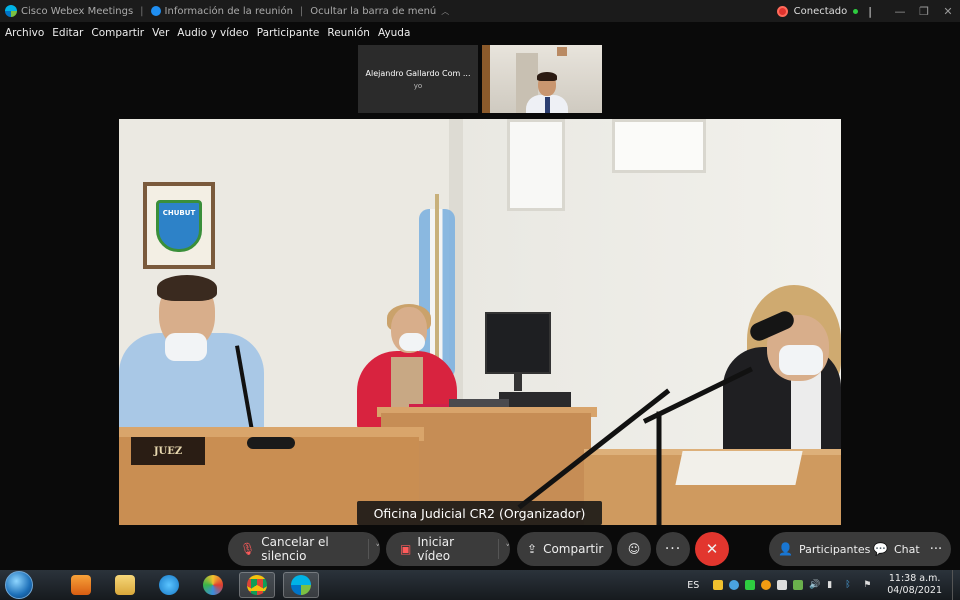 The height and width of the screenshot is (600, 960). I want to click on title-right: Conectado | — ❐ ✕, so click(868, 11).